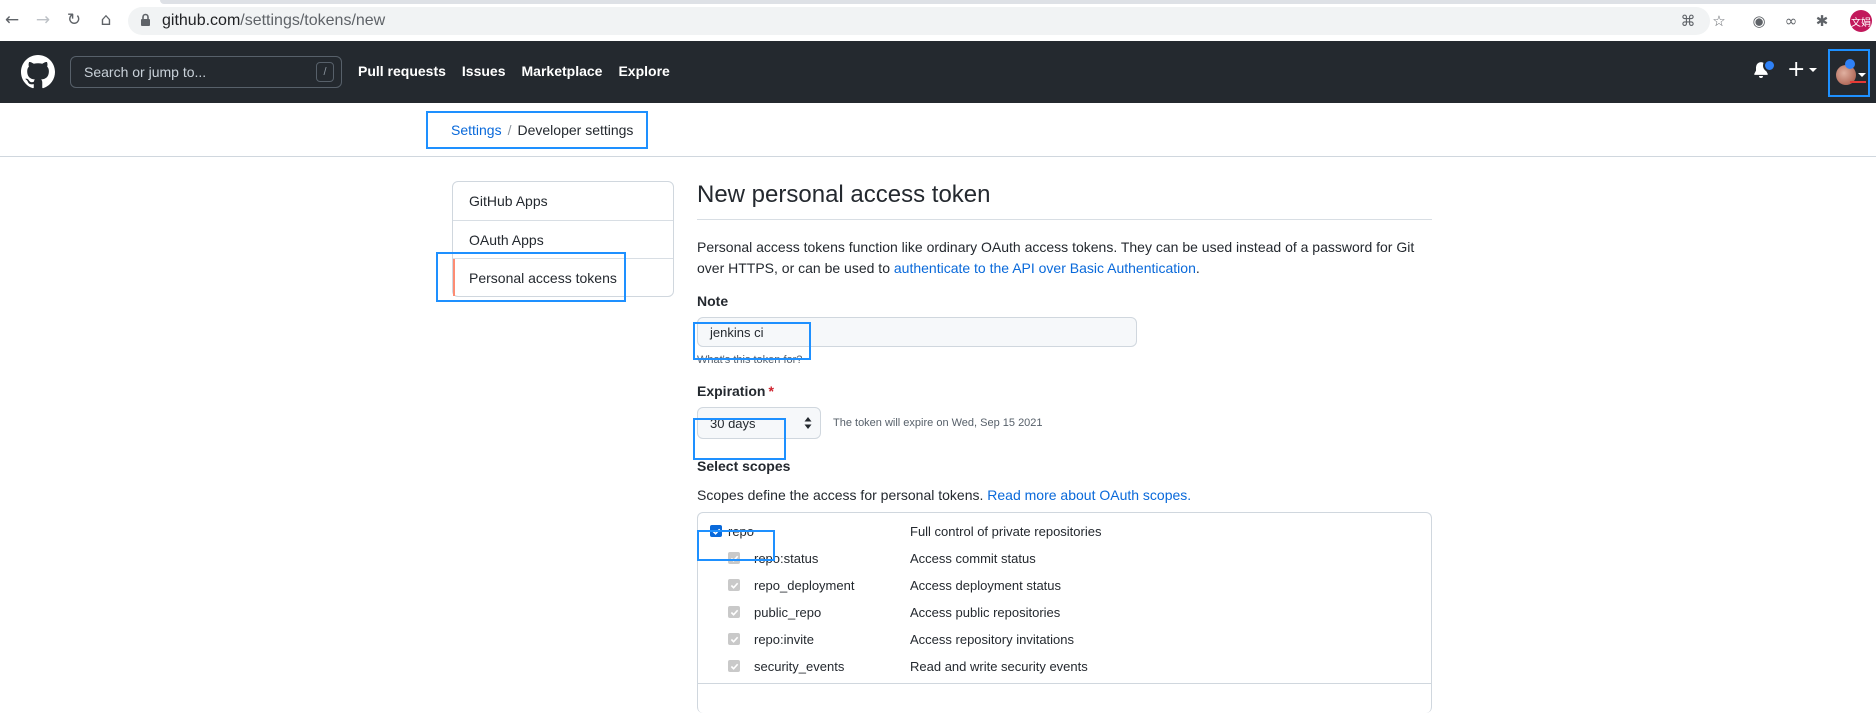 This screenshot has height=713, width=1876. I want to click on nav-marketplace: Marketplace, so click(562, 71).